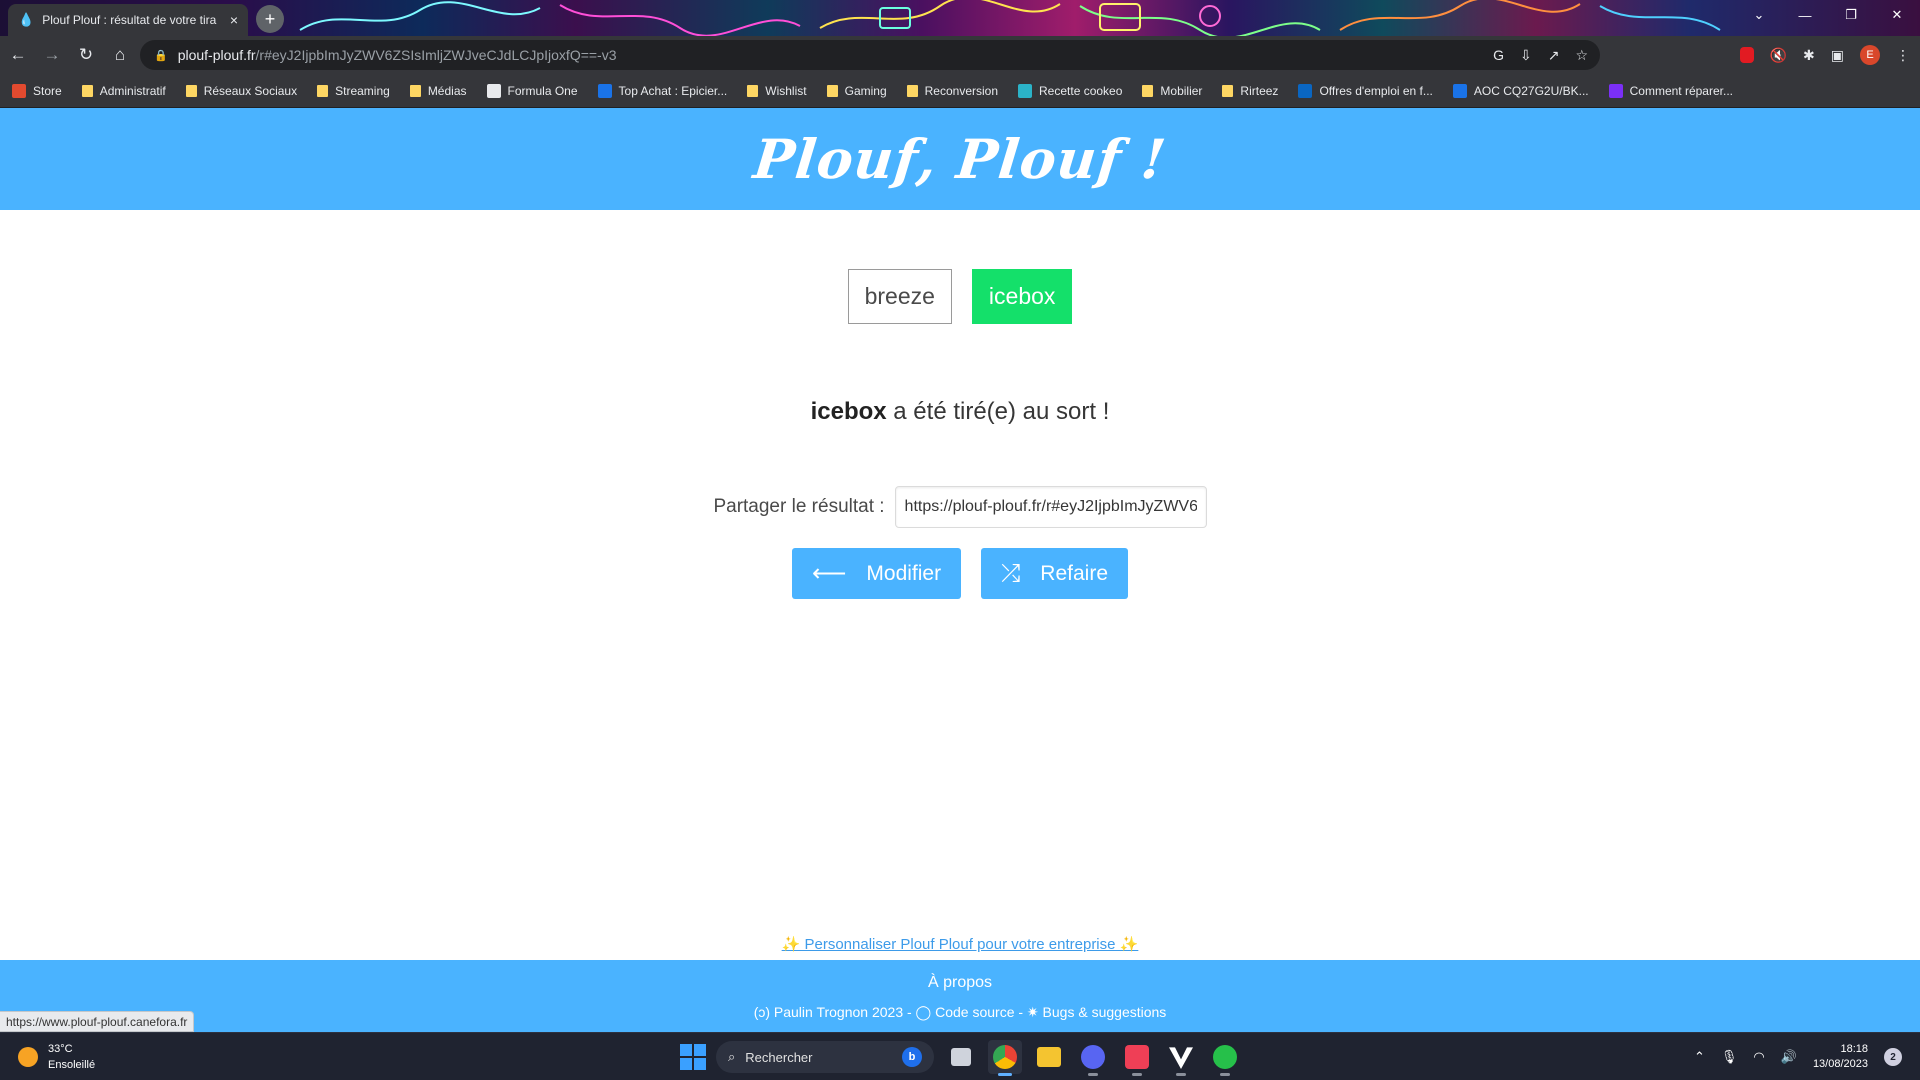 Image resolution: width=1920 pixels, height=1080 pixels. Describe the element at coordinates (1893, 1057) in the screenshot. I see `notification-badge: 2` at that location.